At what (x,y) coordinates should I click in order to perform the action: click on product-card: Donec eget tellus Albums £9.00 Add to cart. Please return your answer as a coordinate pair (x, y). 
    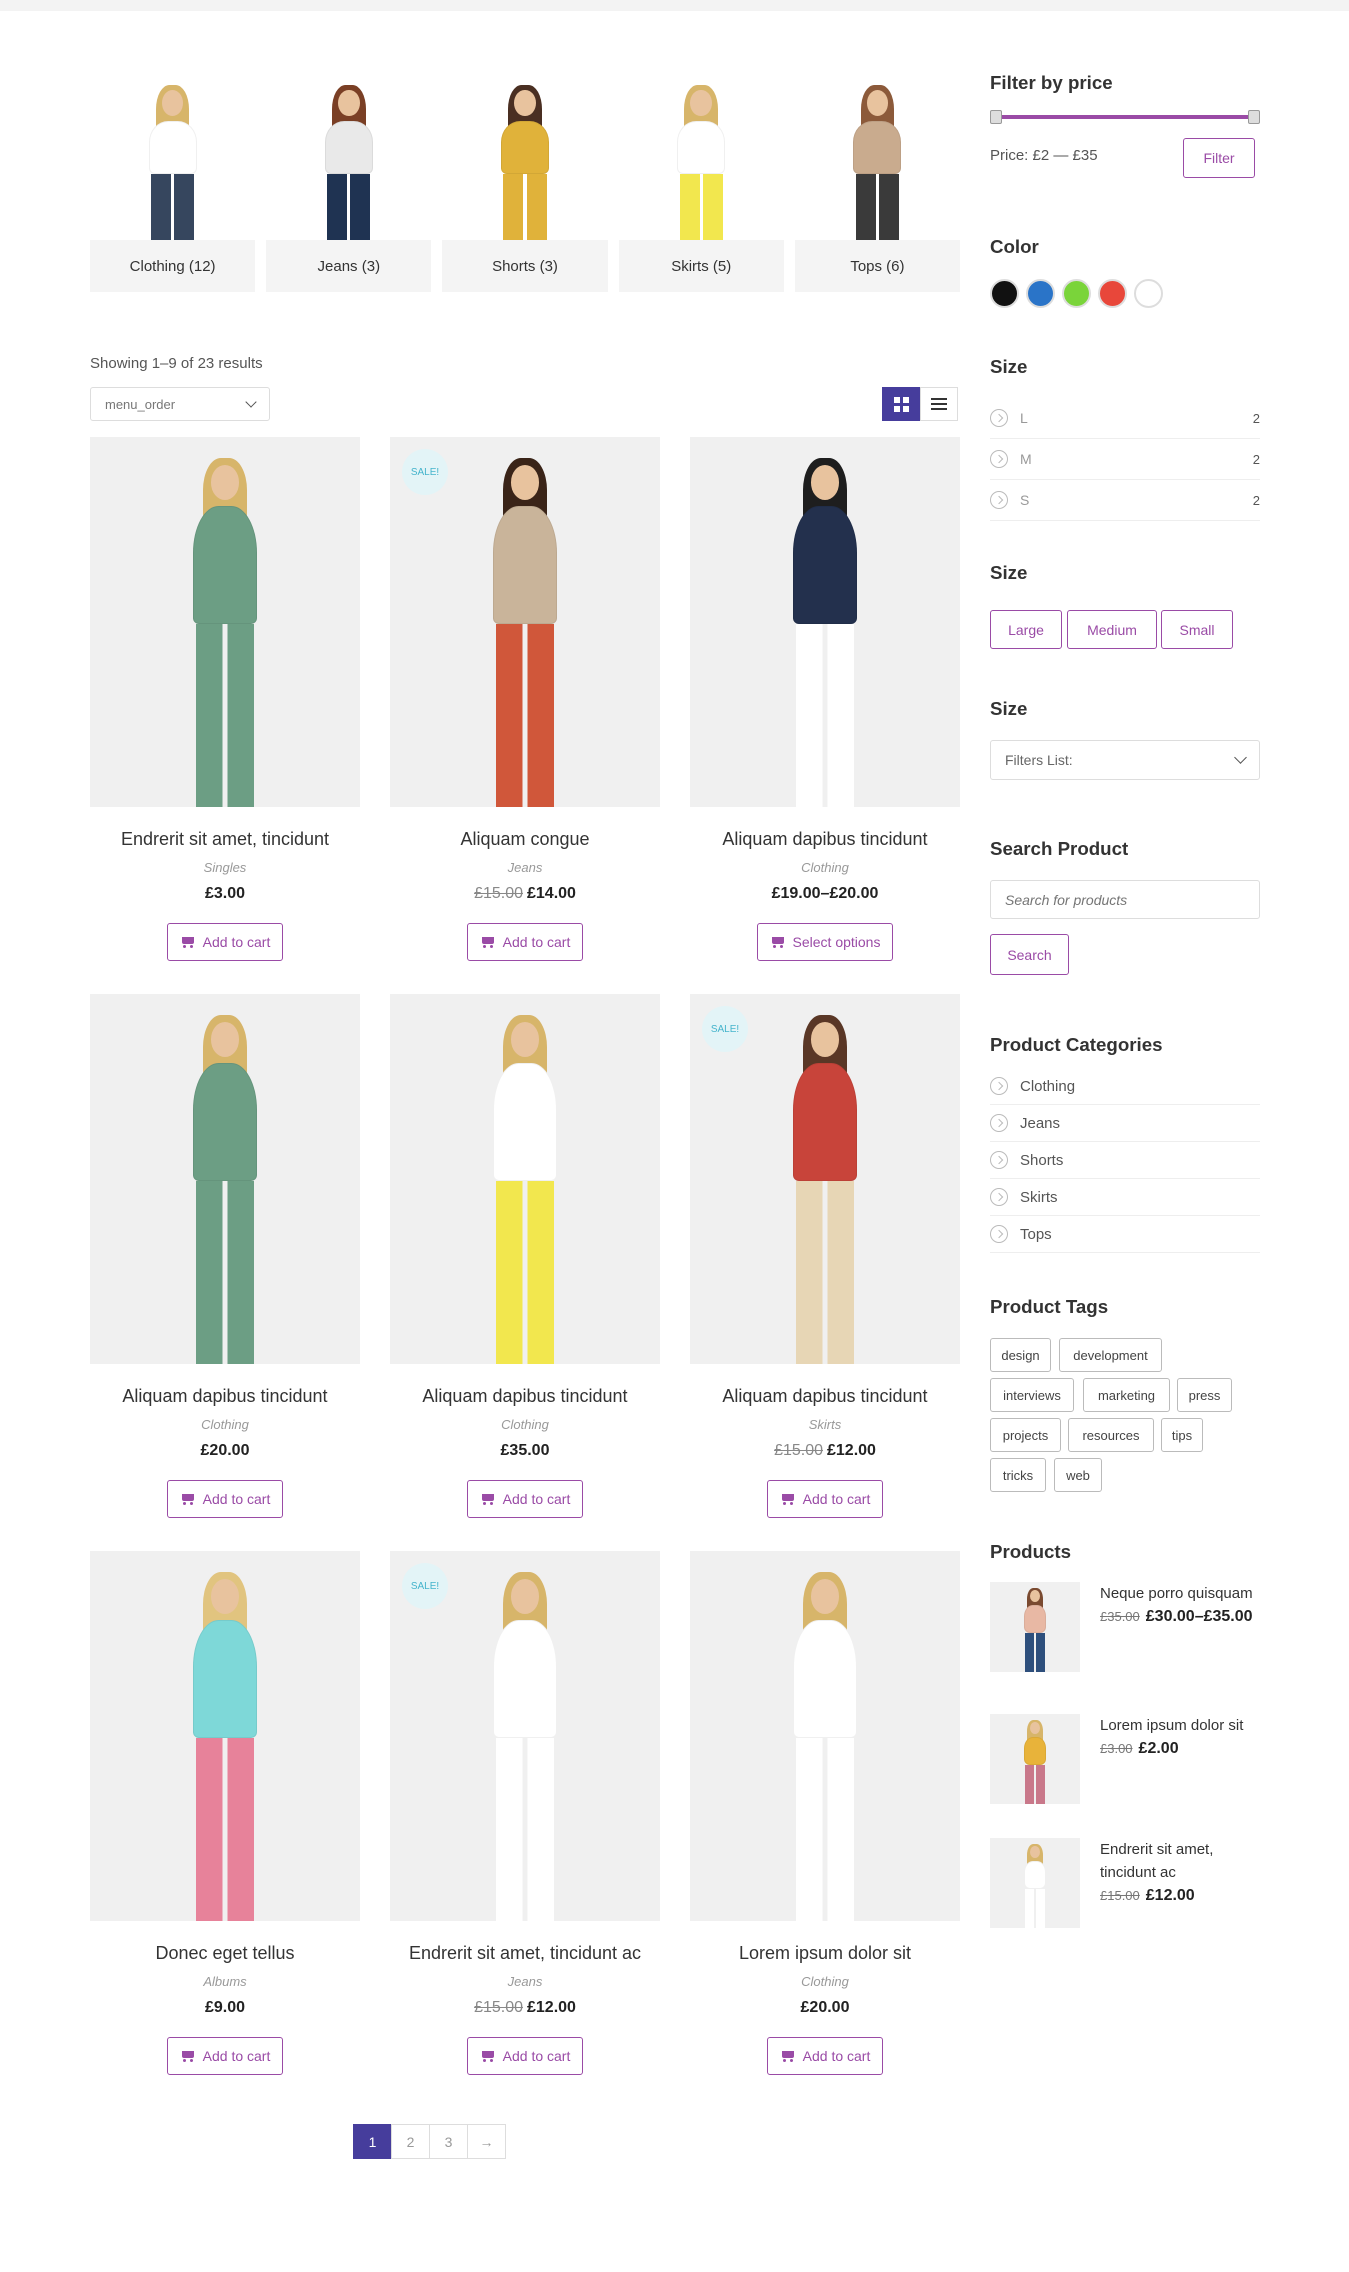
    Looking at the image, I should click on (225, 1829).